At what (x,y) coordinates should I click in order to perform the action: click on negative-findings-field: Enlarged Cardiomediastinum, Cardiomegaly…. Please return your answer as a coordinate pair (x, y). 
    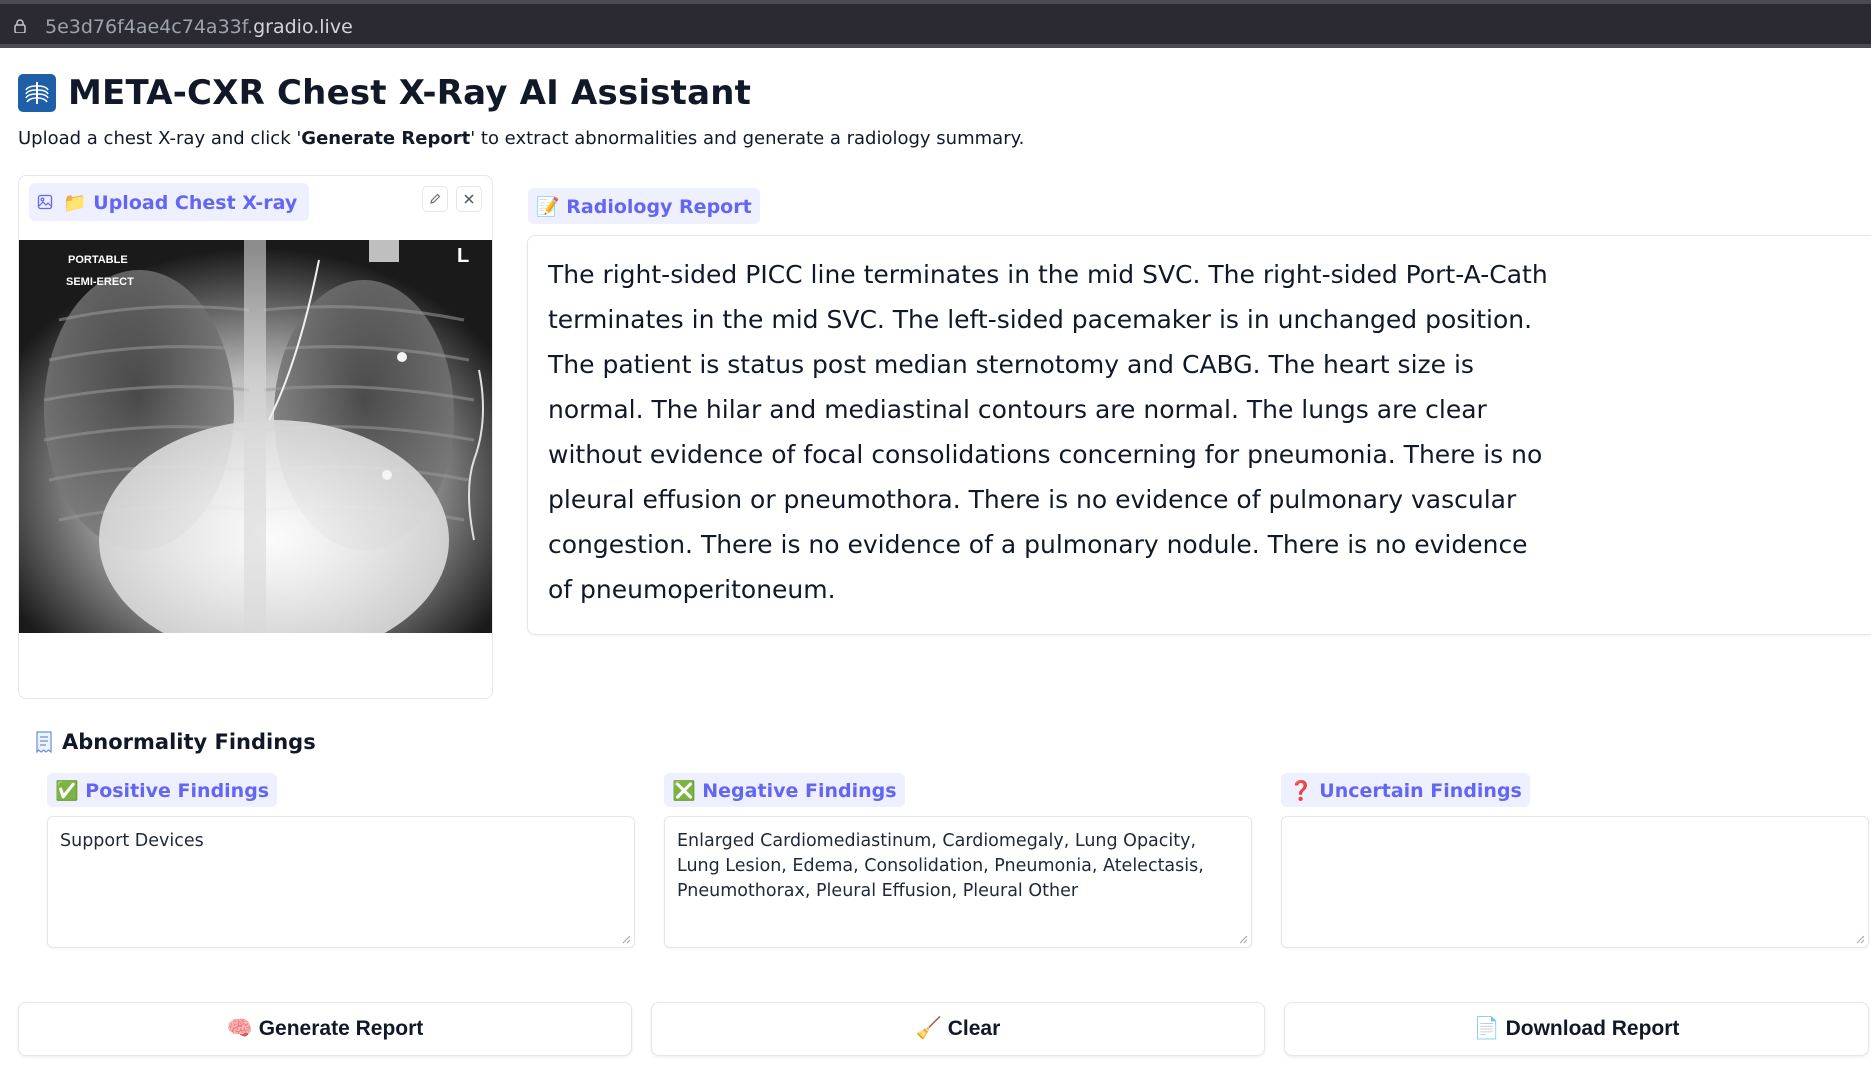
    Looking at the image, I should click on (958, 882).